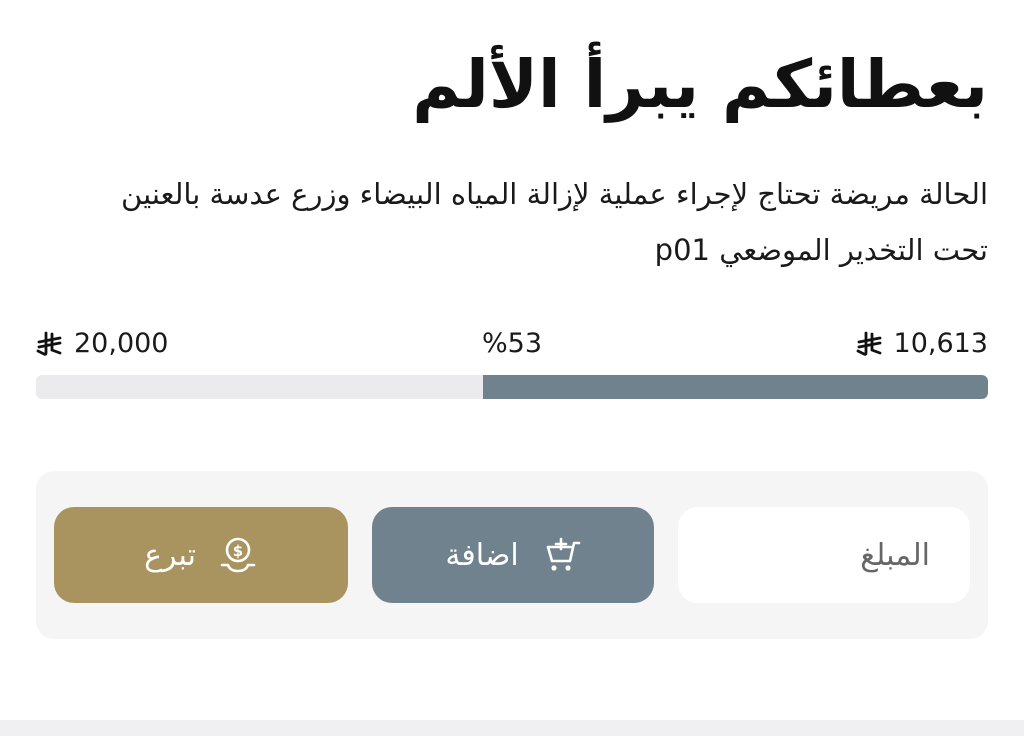  Describe the element at coordinates (512, 728) in the screenshot. I see `bottom-divider` at that location.